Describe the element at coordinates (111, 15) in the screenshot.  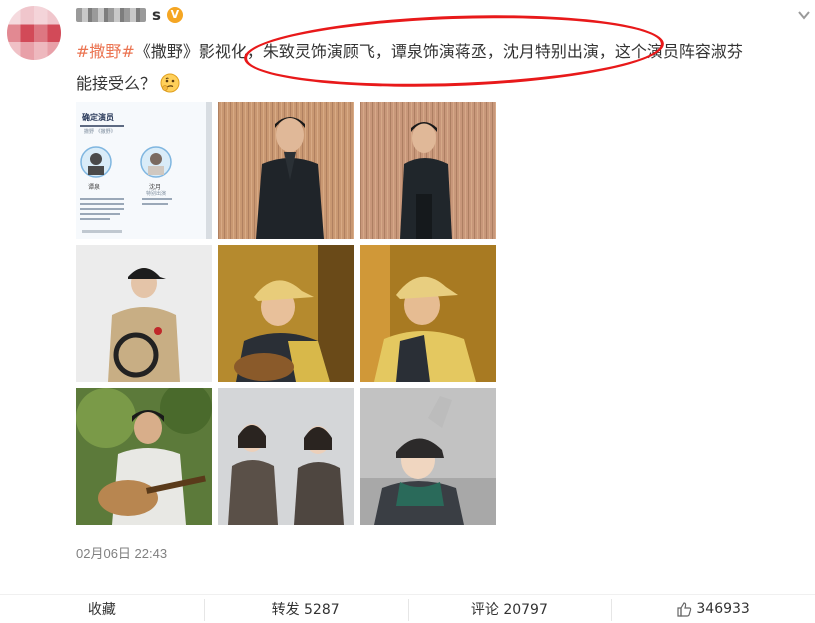
I see `username-redacted` at that location.